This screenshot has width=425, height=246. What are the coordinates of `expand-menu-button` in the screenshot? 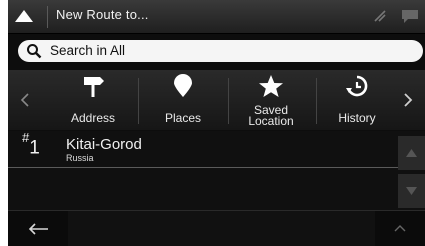 It's located at (400, 228).